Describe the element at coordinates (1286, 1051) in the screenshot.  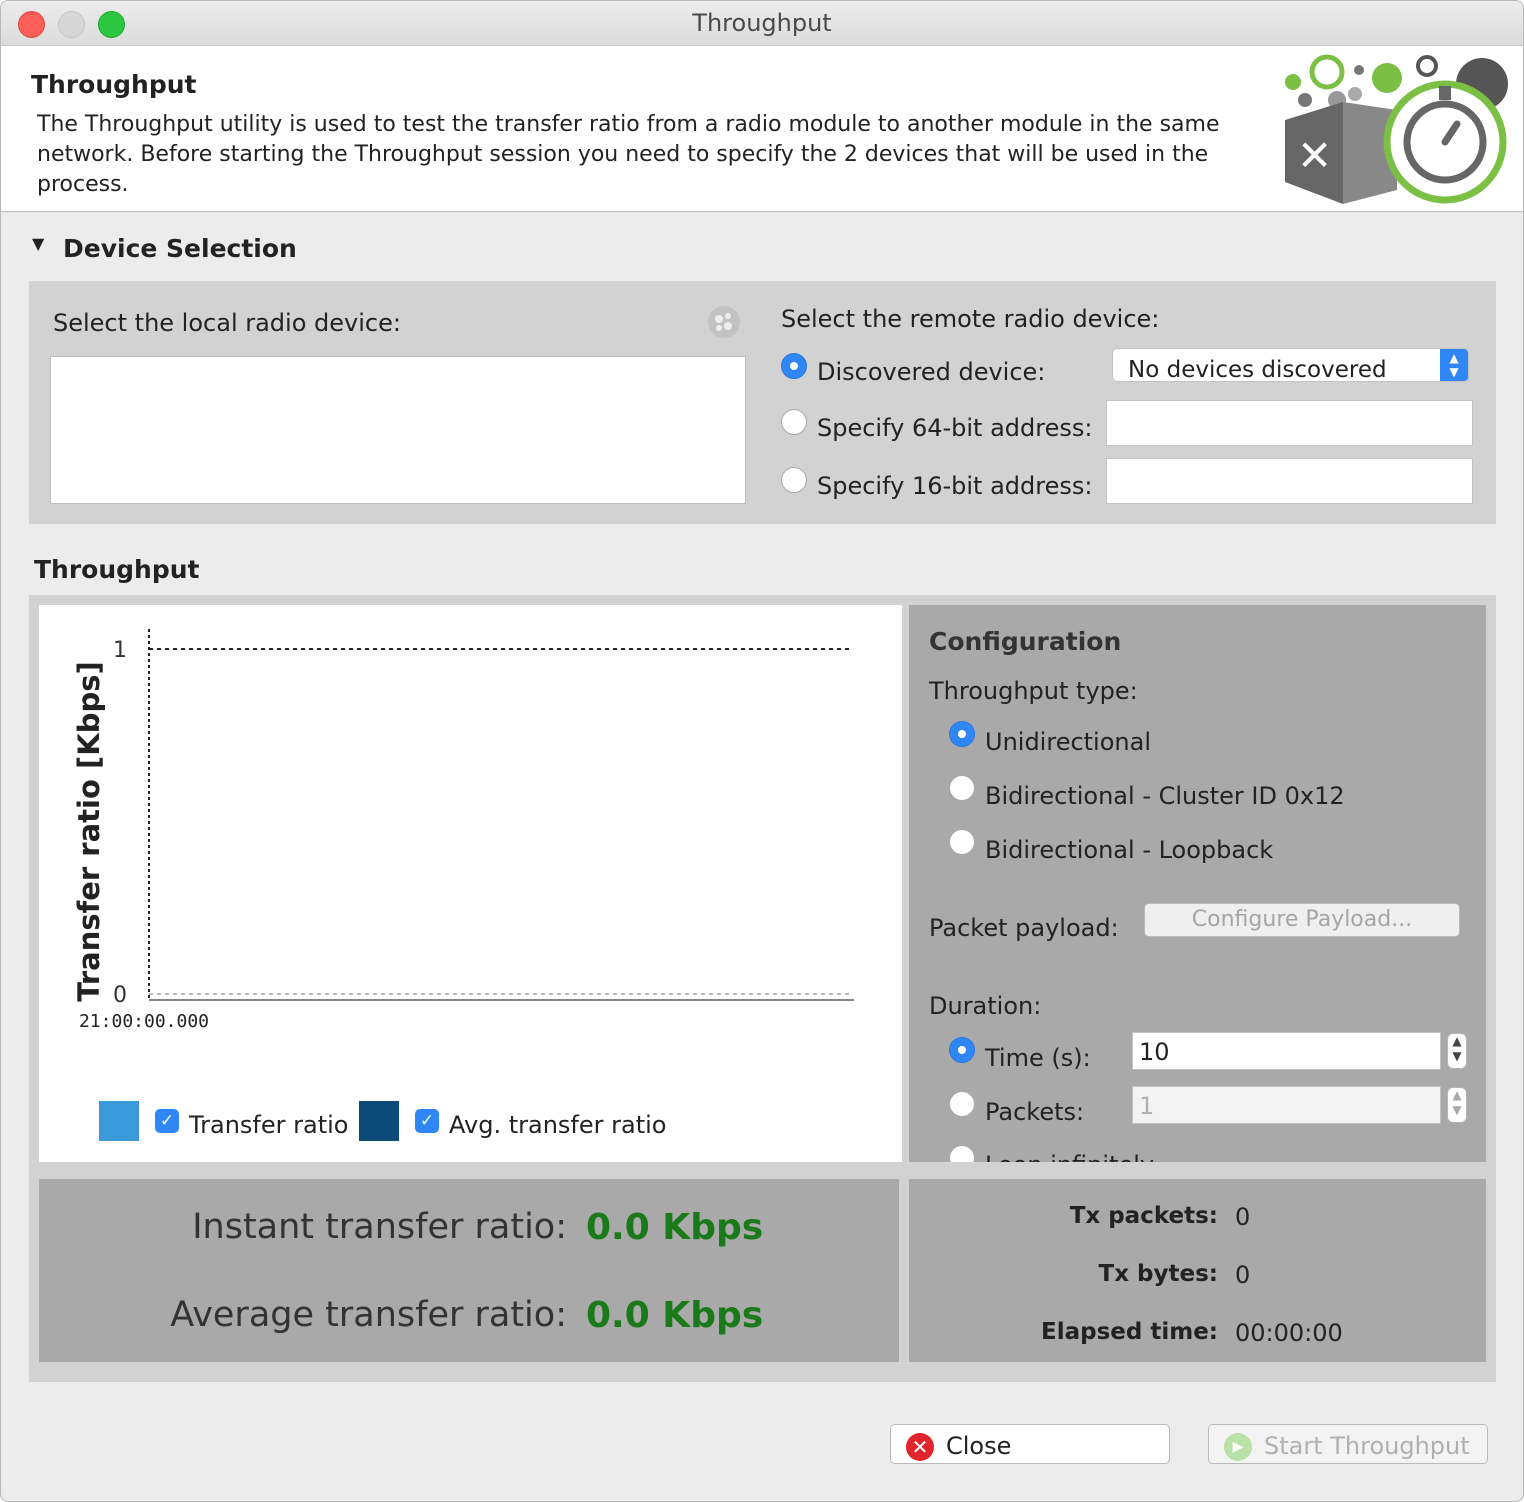
I see `time-field: 10` at that location.